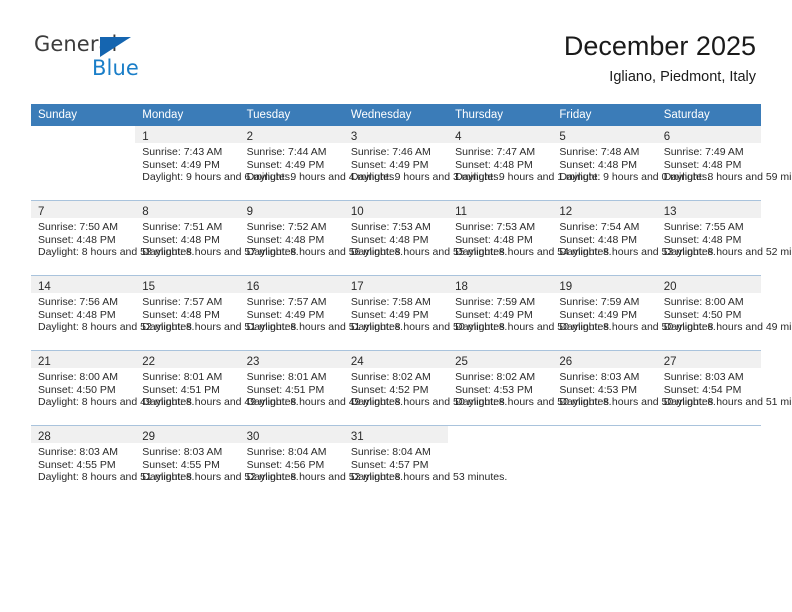 The width and height of the screenshot is (792, 612). I want to click on daylight-text: Daylight: 8 hours and 53 minutes., so click(637, 252).